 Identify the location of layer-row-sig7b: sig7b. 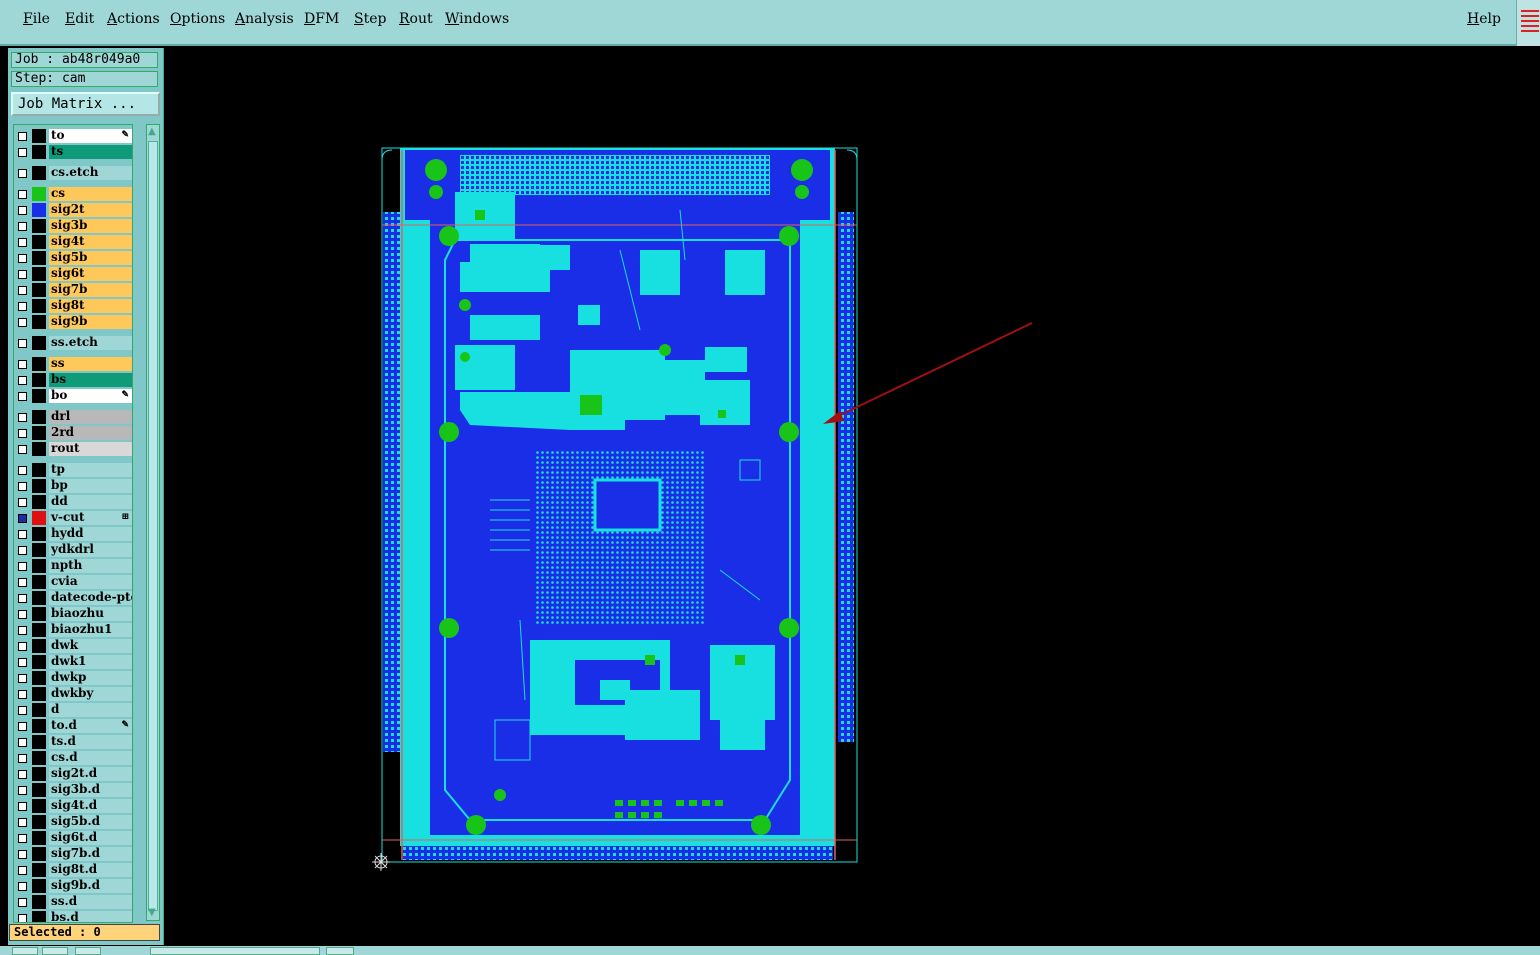
(73, 290).